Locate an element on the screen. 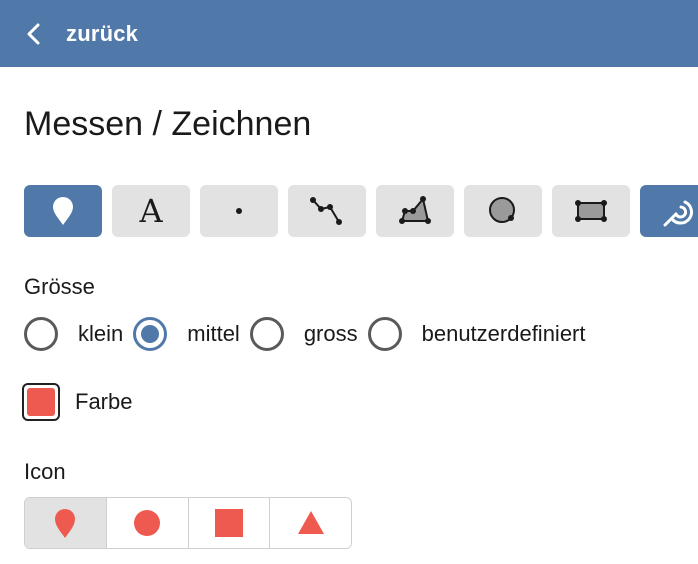 The width and height of the screenshot is (698, 564). icon-option-marker is located at coordinates (66, 523).